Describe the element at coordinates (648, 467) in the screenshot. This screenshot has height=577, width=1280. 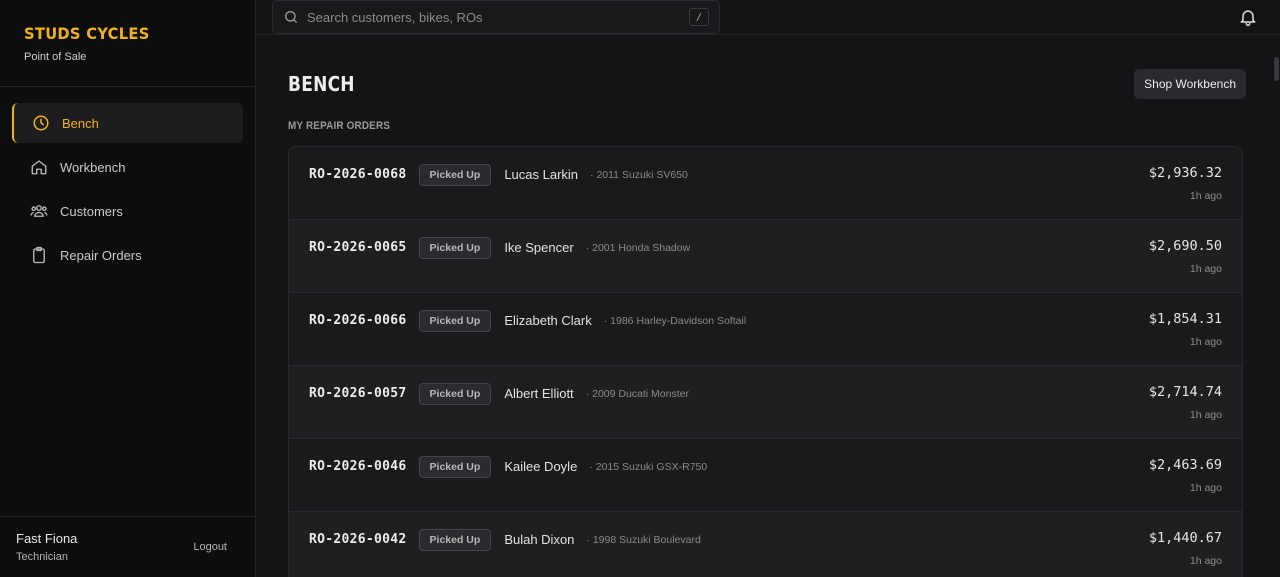
I see `bike-info: · 2015 Suzuki GSX-R750` at that location.